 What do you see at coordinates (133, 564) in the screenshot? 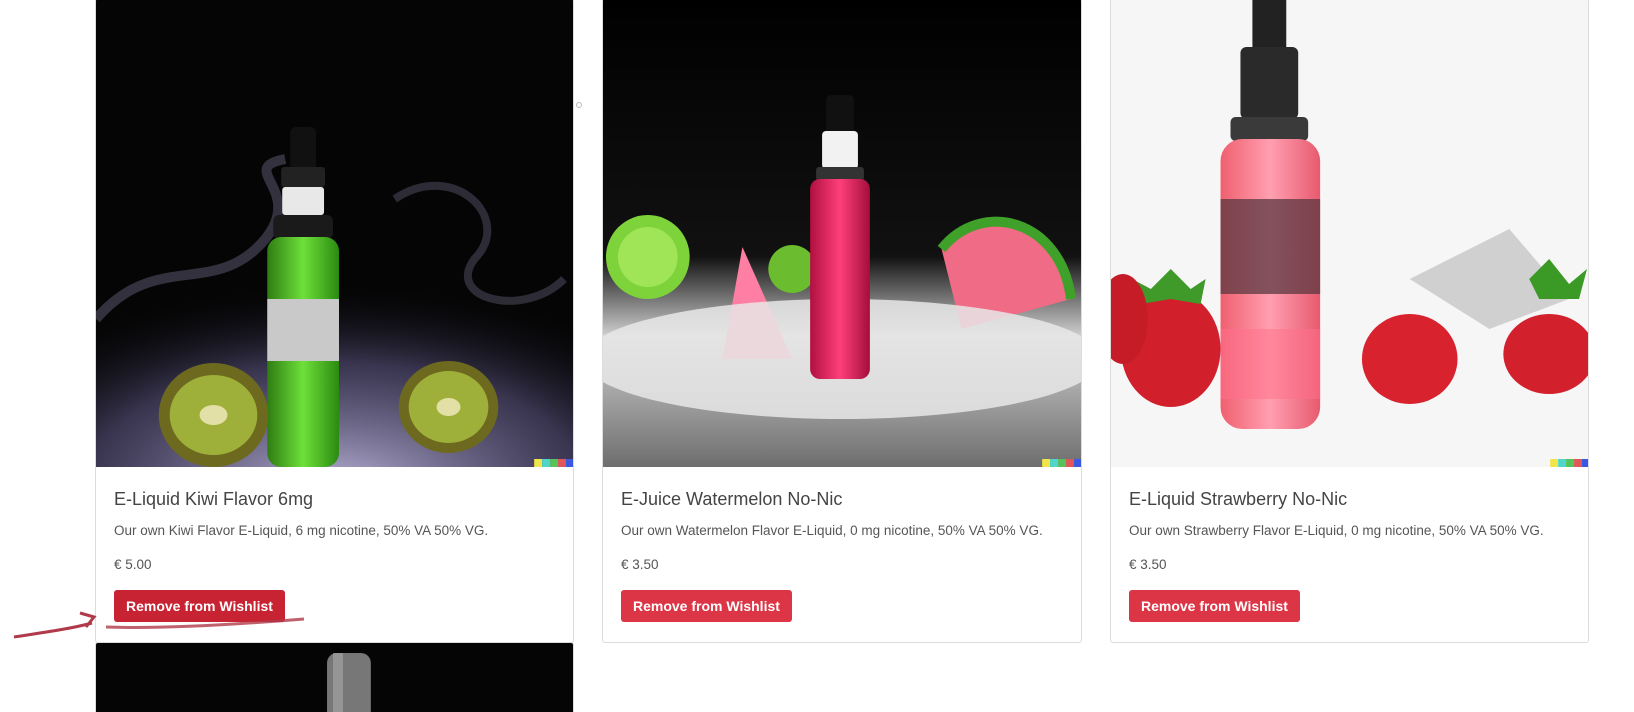
I see `product-price: € 5.00` at bounding box center [133, 564].